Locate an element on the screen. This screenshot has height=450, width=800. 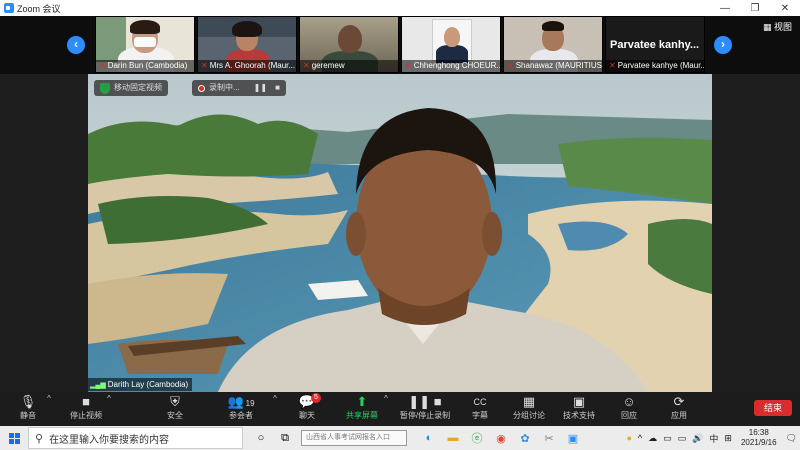
volume-icon: 🔊 is located at coordinates (697, 438).